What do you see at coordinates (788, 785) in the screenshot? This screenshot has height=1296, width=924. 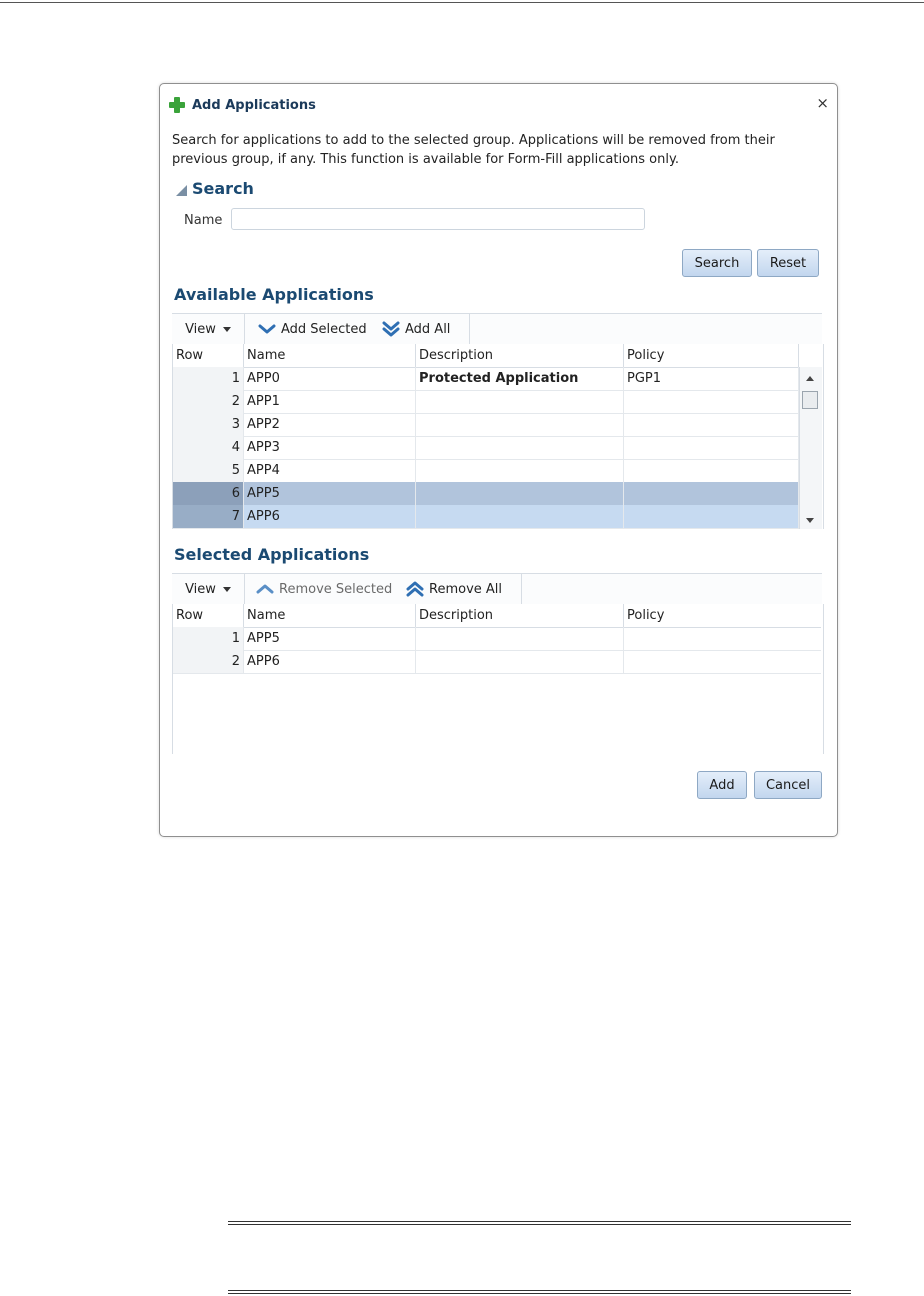 I see `cancel-button: Cancel` at bounding box center [788, 785].